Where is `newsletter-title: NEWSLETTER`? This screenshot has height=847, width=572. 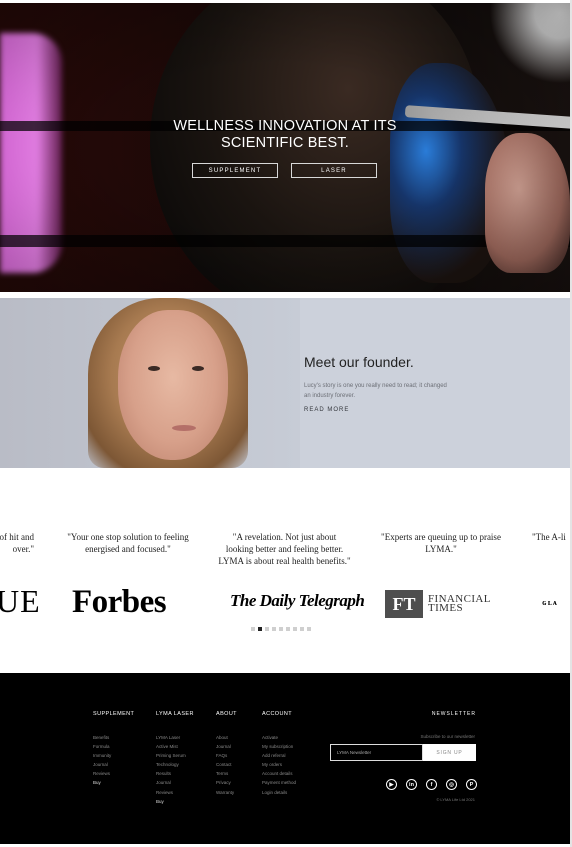
newsletter-title: NEWSLETTER is located at coordinates (453, 714).